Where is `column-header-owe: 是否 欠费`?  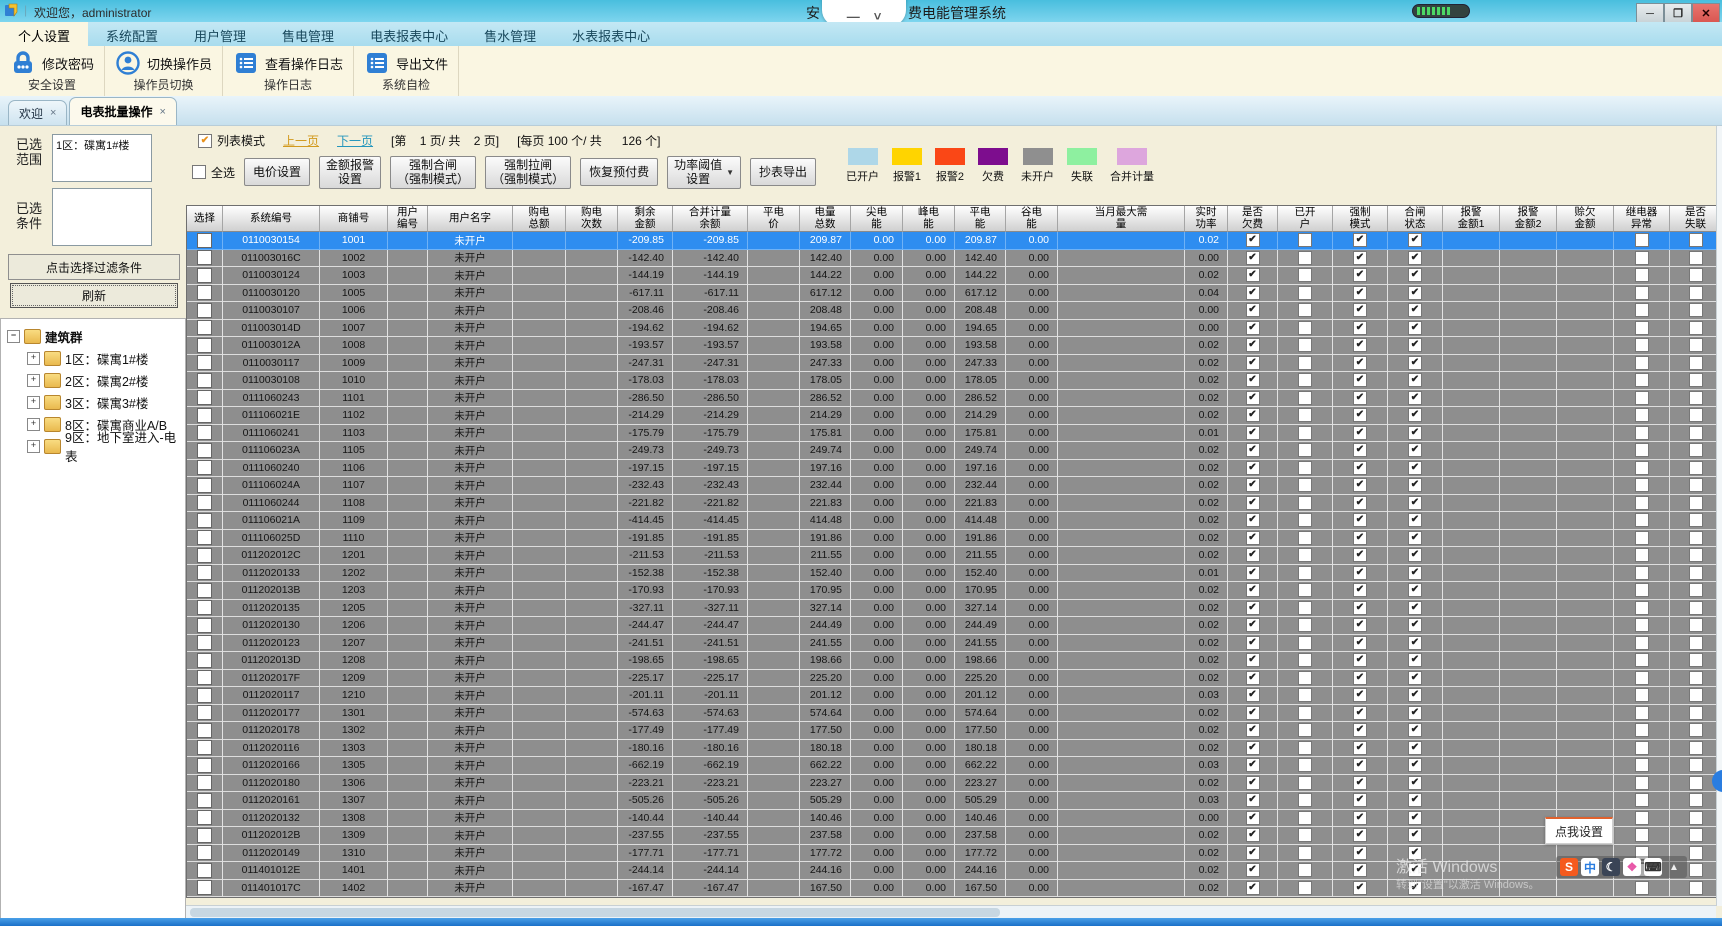 column-header-owe: 是否 欠费 is located at coordinates (1253, 219).